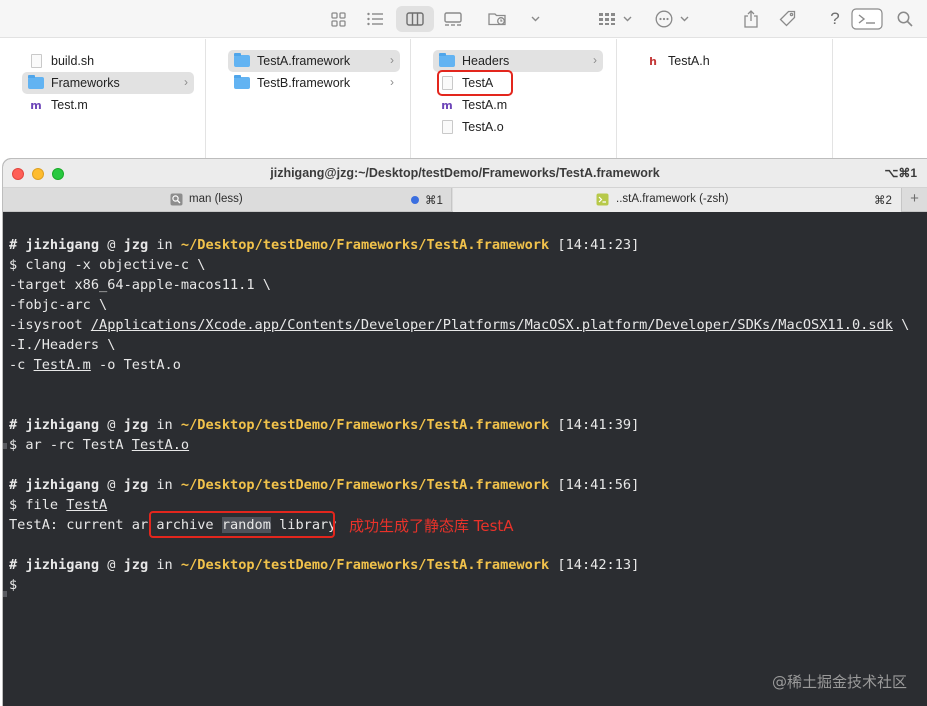 Image resolution: width=927 pixels, height=706 pixels. I want to click on tab-testa-framework: ..stA.framework (-zsh) ⌘2, so click(677, 200).